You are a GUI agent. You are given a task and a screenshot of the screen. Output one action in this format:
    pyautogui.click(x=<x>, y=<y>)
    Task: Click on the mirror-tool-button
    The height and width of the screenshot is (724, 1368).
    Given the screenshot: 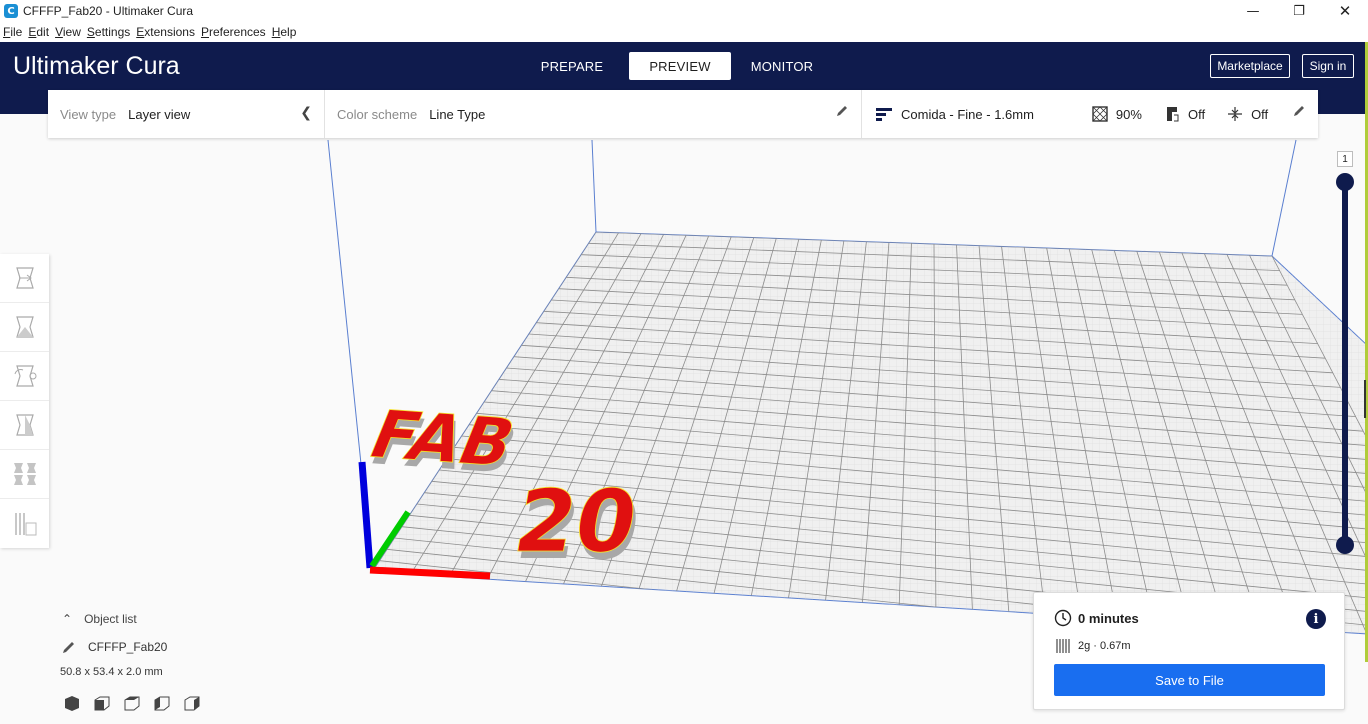 What is the action you would take?
    pyautogui.click(x=24, y=425)
    